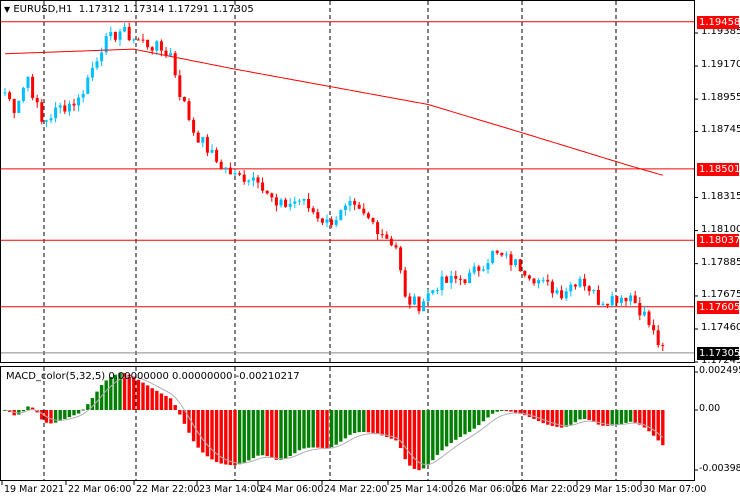 The width and height of the screenshot is (740, 500). What do you see at coordinates (718, 169) in the screenshot?
I see `level-price-tag: 1.18501` at bounding box center [718, 169].